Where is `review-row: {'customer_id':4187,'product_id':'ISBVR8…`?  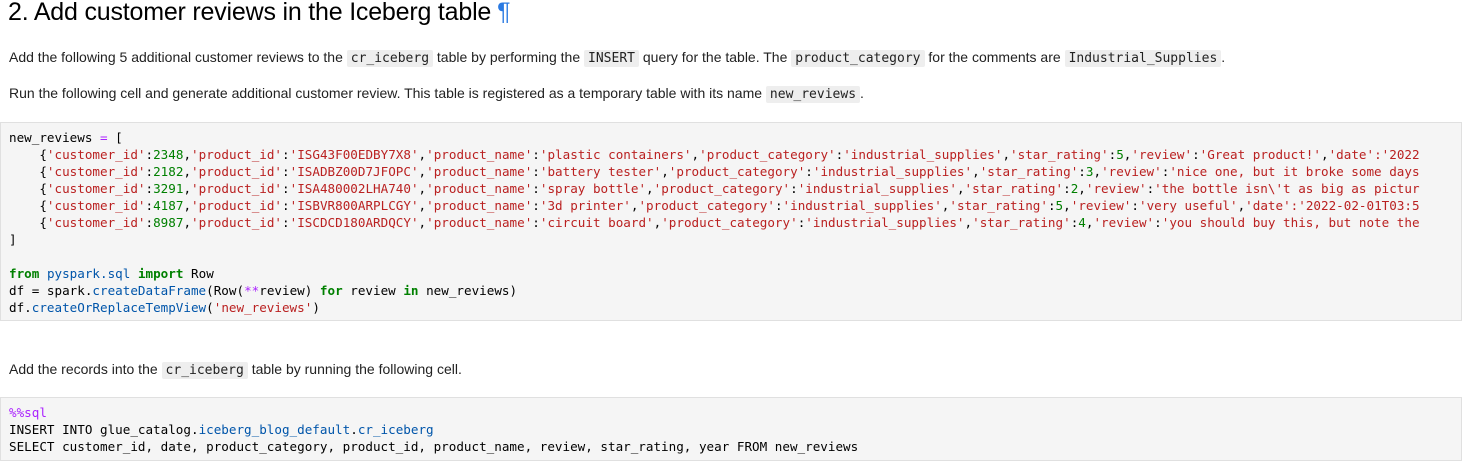 review-row: {'customer_id':4187,'product_id':'ISBVR8… is located at coordinates (714, 205).